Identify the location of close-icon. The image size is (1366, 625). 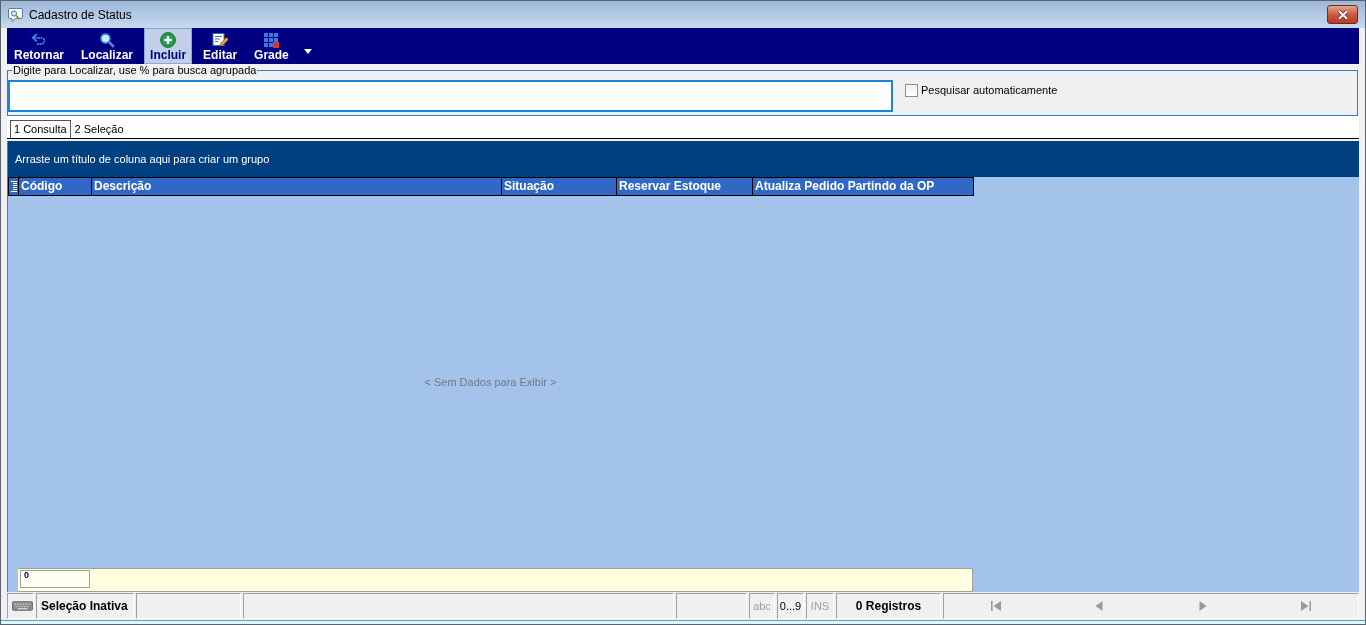
(1342, 14).